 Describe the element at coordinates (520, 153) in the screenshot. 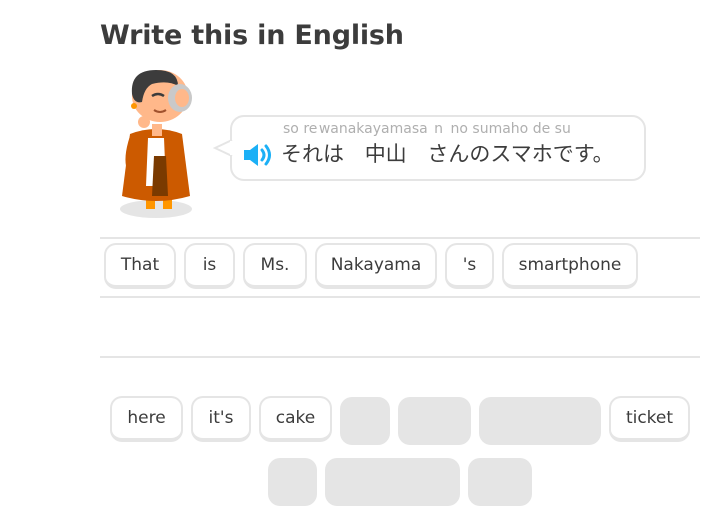

I see `japanese-word: さんのスマホです。` at that location.